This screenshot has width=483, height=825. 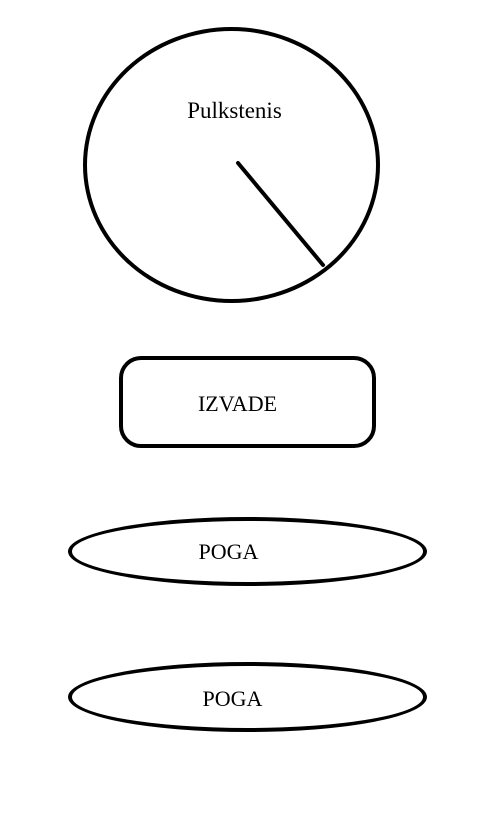 I want to click on clock-hand-icon, so click(x=280, y=214).